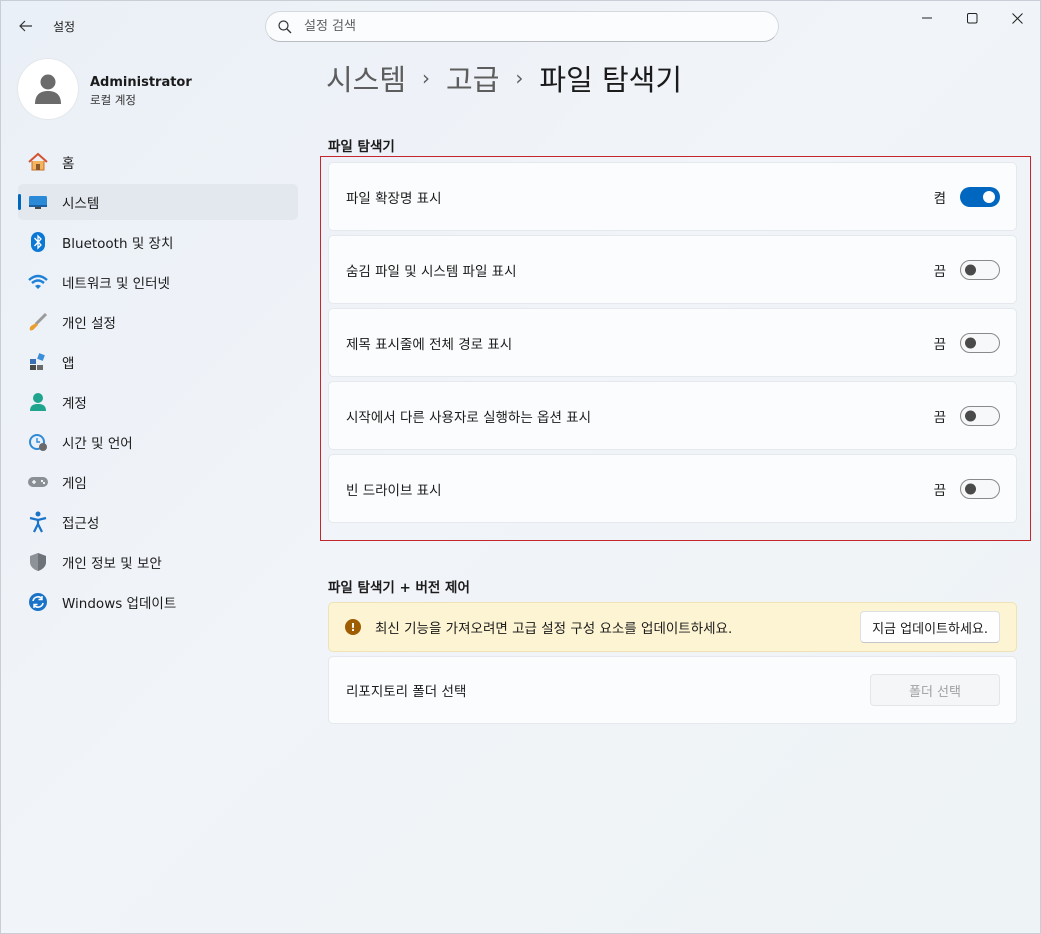  I want to click on wifi-icon, so click(38, 282).